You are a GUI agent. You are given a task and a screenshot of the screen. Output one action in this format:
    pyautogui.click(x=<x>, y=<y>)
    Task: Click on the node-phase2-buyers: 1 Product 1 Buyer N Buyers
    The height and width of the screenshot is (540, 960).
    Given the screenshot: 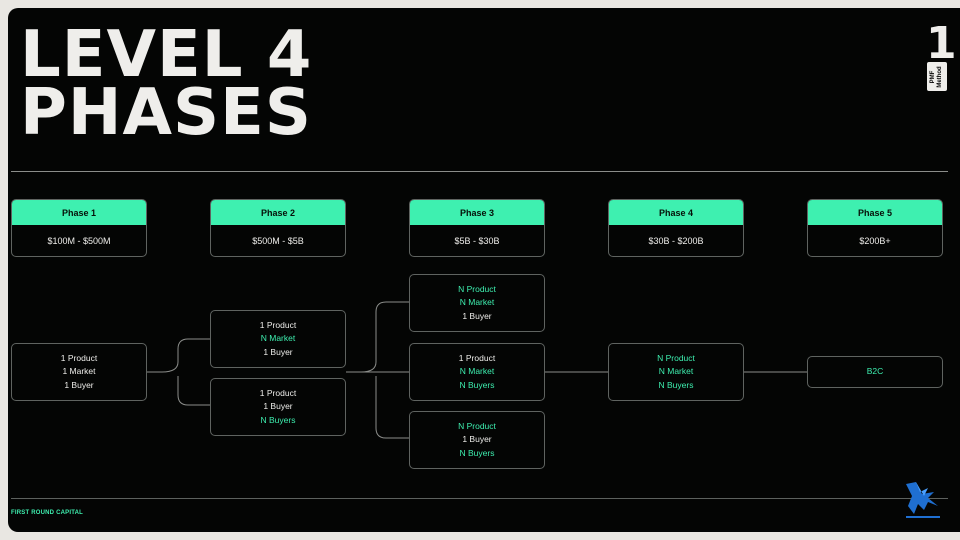 What is the action you would take?
    pyautogui.click(x=278, y=407)
    